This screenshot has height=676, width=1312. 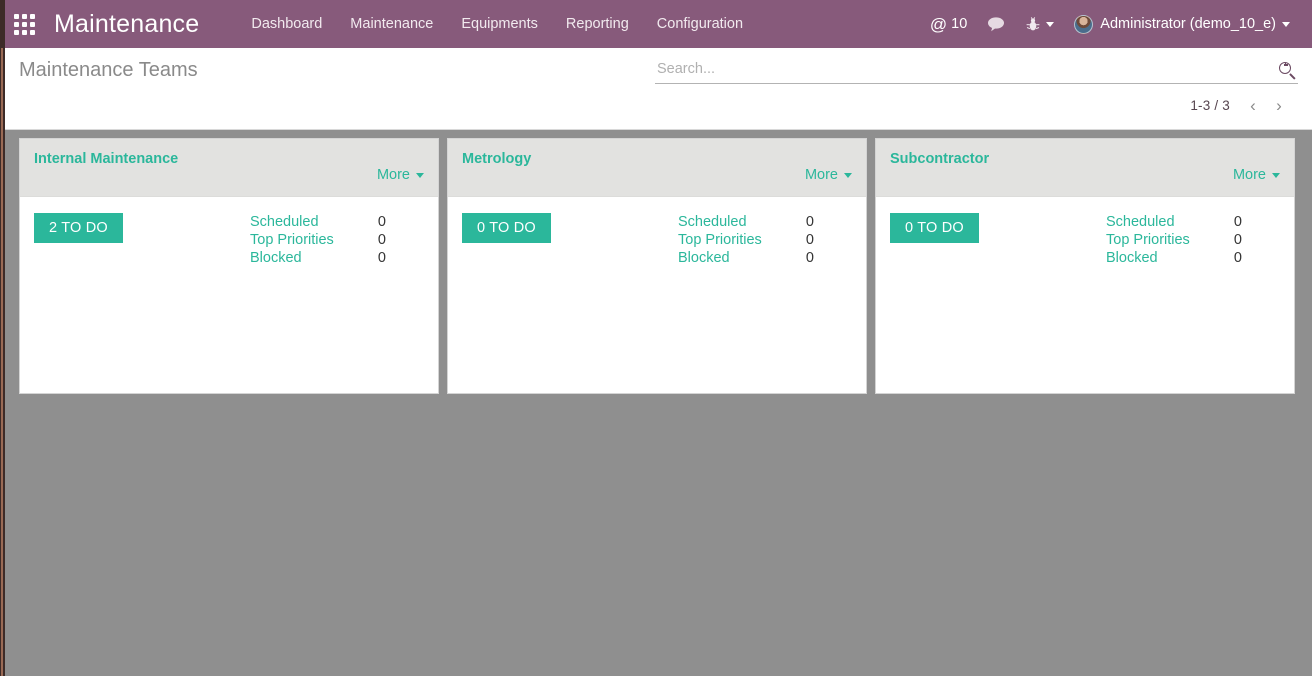 What do you see at coordinates (78, 228) in the screenshot?
I see `todo-button: 2 TO DO` at bounding box center [78, 228].